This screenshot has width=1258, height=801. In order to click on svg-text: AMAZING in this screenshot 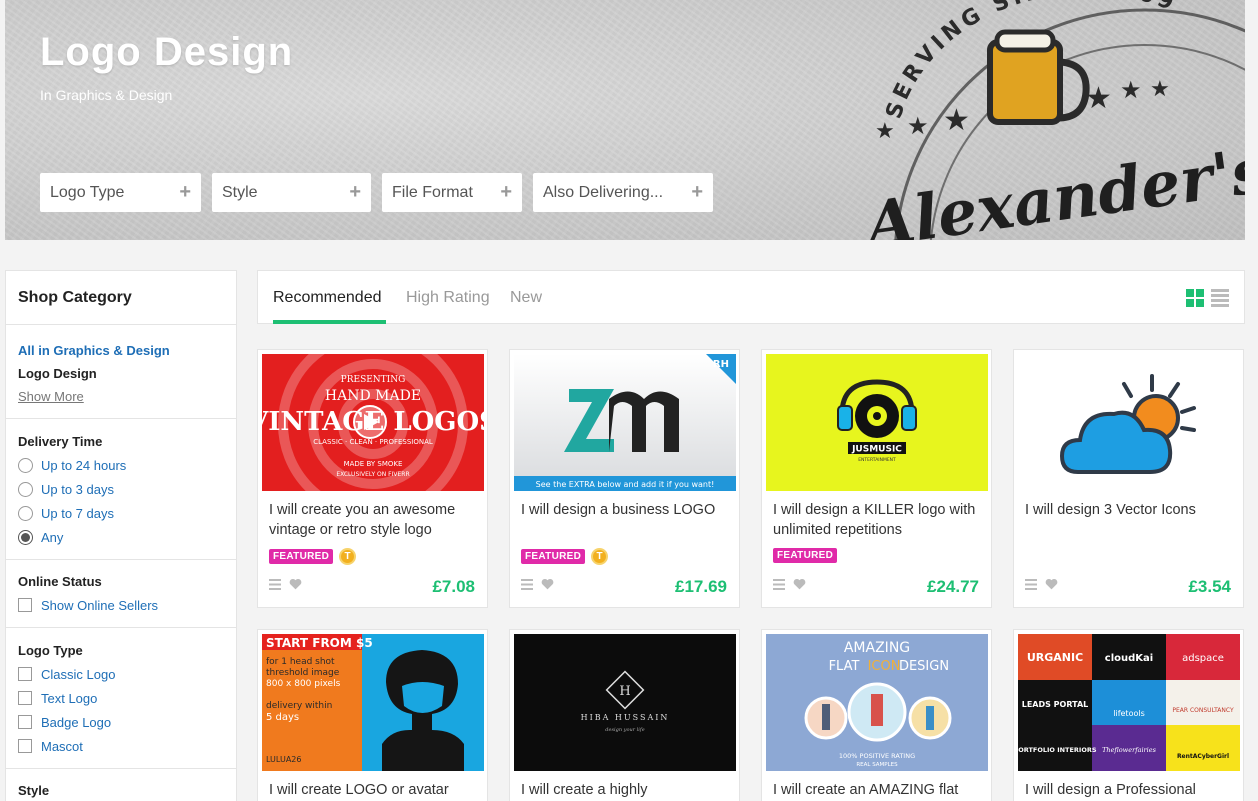, I will do `click(877, 648)`.